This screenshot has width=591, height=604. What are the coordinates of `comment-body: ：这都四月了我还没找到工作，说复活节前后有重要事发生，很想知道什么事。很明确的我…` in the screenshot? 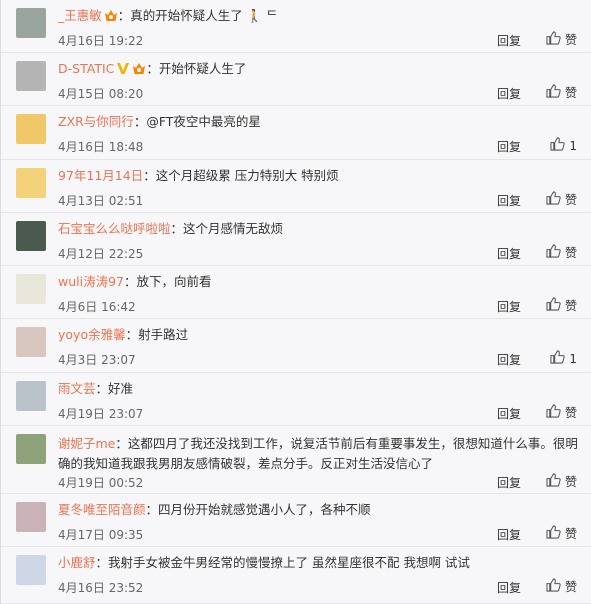 It's located at (318, 453).